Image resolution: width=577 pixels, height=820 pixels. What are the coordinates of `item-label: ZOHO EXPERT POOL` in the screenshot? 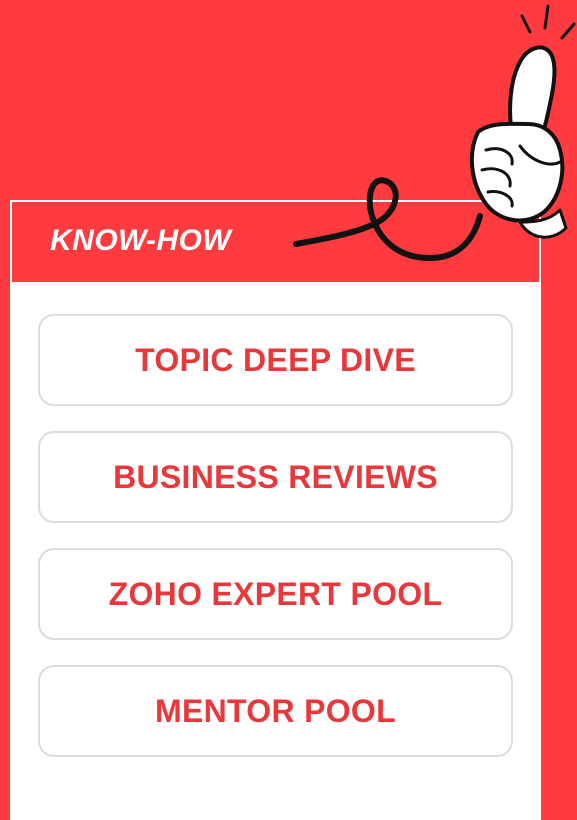 It's located at (275, 593).